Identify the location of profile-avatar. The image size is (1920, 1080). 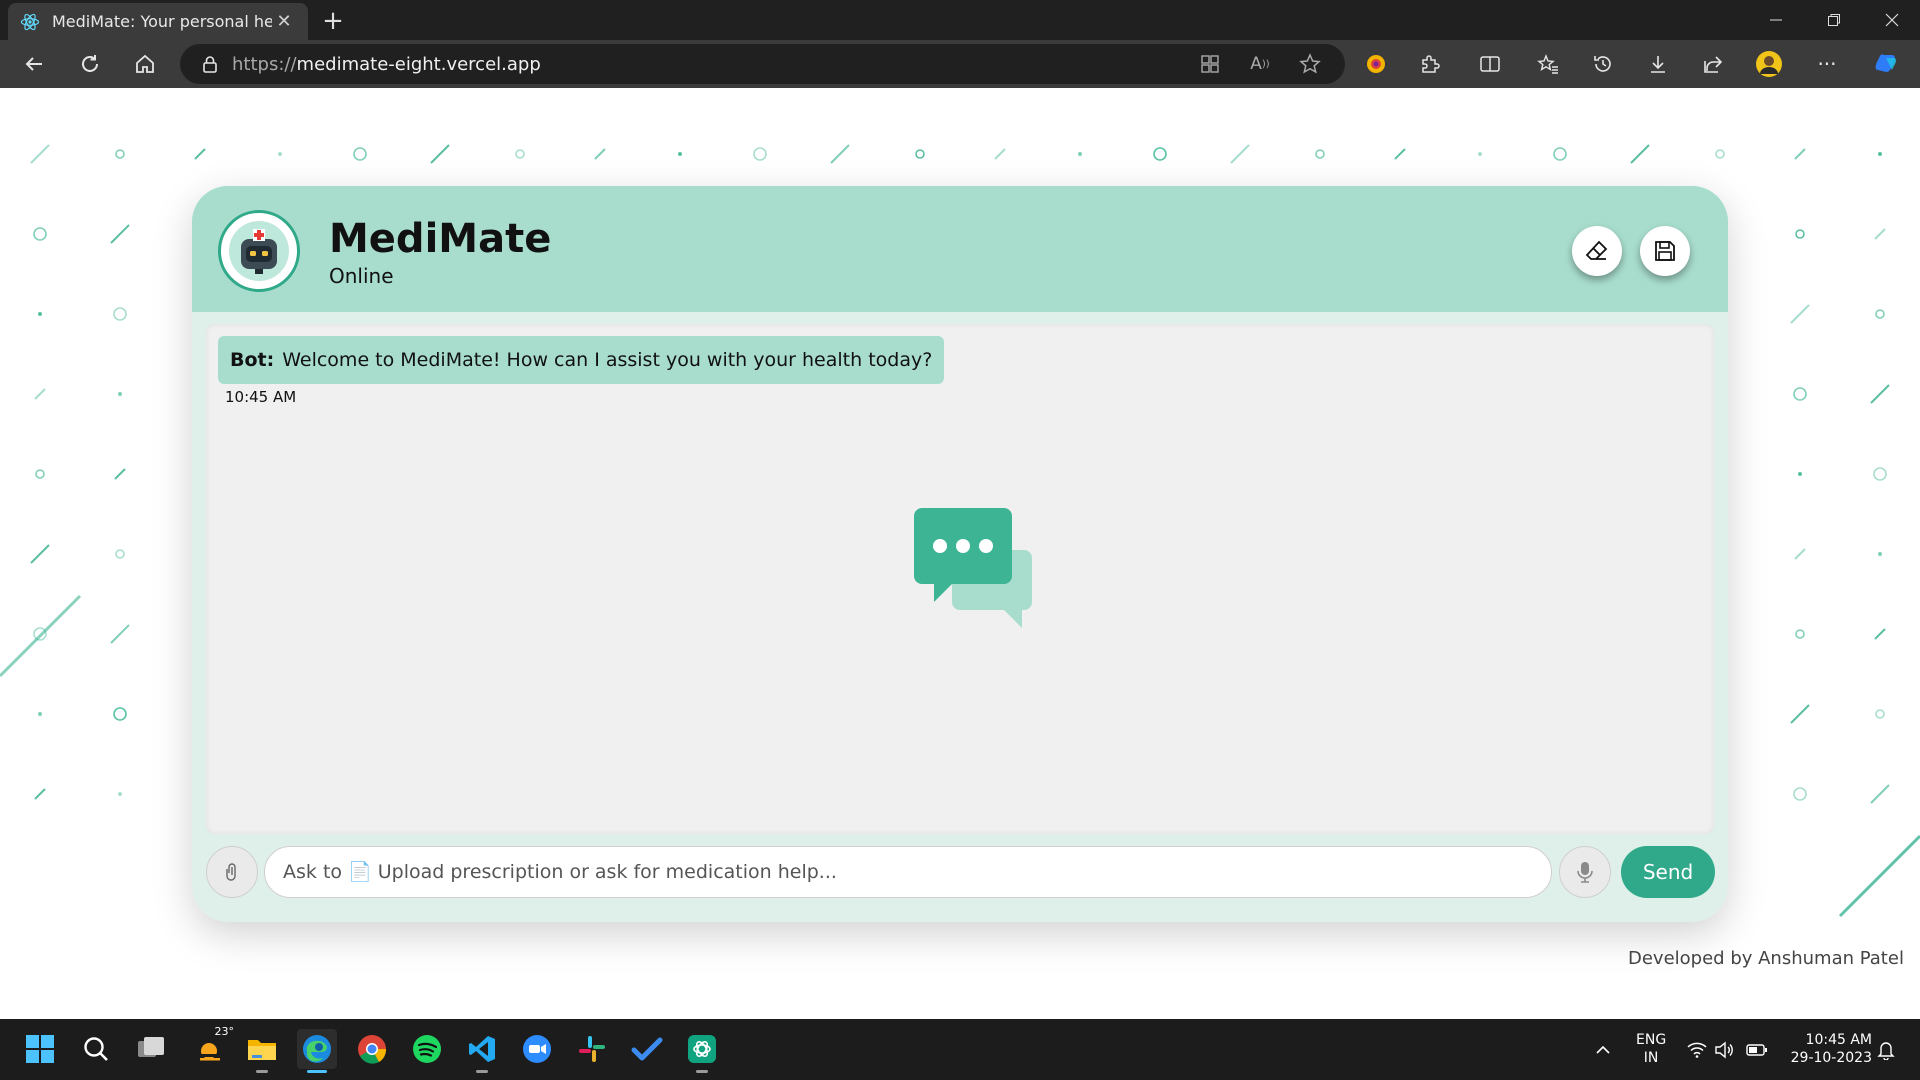
(1769, 64).